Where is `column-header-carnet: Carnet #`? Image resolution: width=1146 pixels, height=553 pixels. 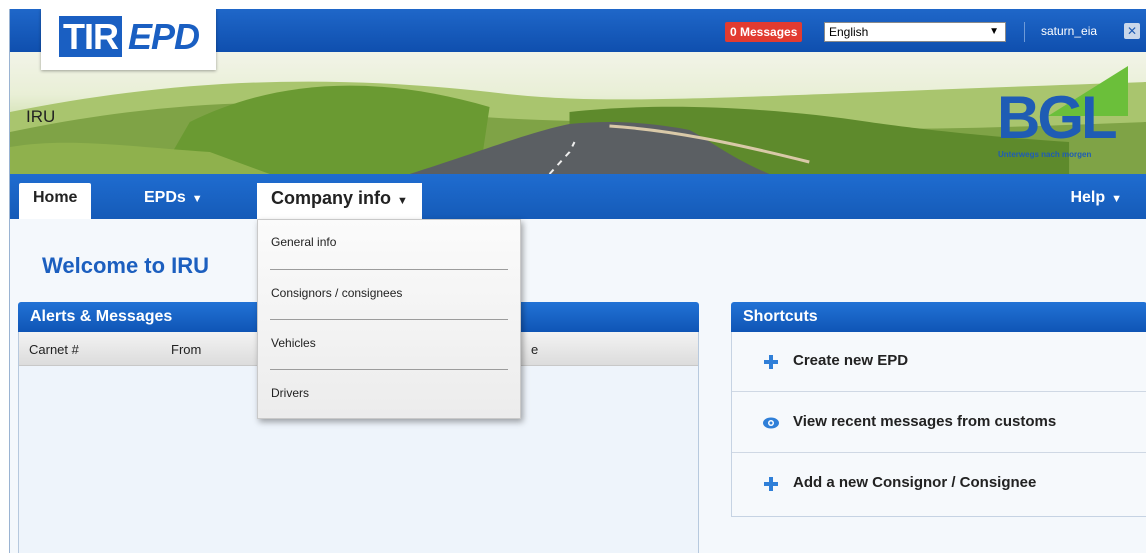
column-header-carnet: Carnet # is located at coordinates (54, 349).